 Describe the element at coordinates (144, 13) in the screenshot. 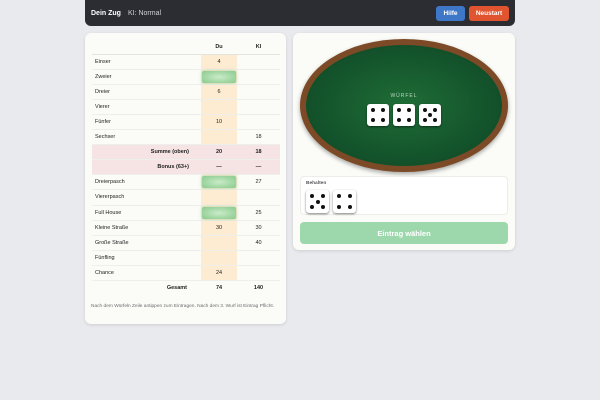

I see `ai-level-label: KI: Normal` at that location.